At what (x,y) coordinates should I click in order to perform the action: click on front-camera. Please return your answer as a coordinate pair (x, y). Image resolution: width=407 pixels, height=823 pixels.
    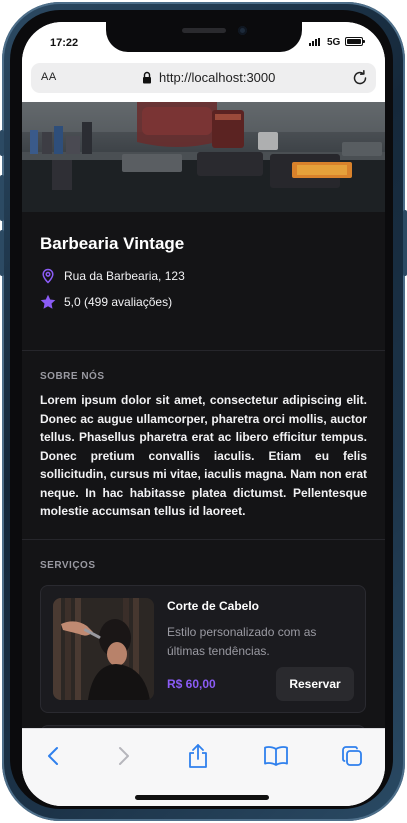
    Looking at the image, I should click on (242, 30).